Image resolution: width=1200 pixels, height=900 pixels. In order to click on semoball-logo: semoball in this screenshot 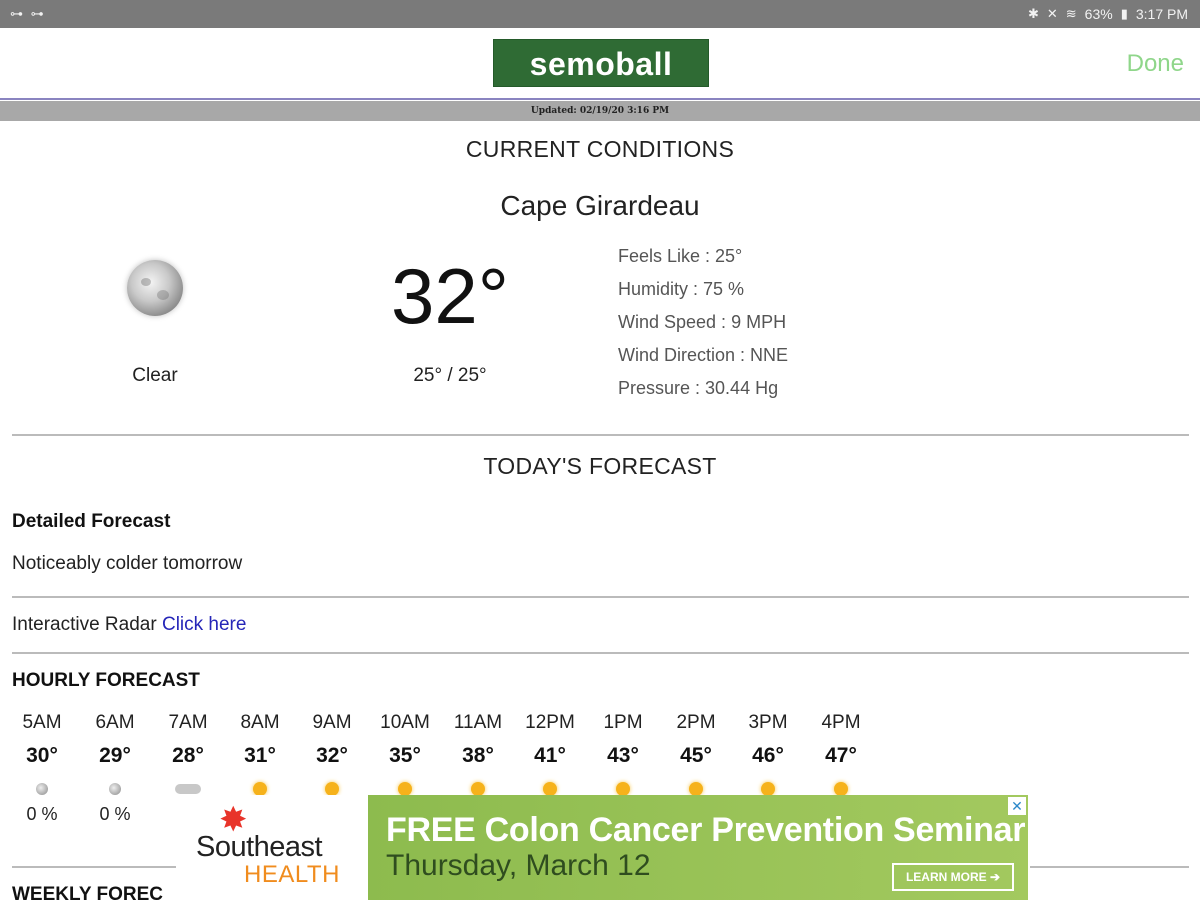, I will do `click(601, 63)`.